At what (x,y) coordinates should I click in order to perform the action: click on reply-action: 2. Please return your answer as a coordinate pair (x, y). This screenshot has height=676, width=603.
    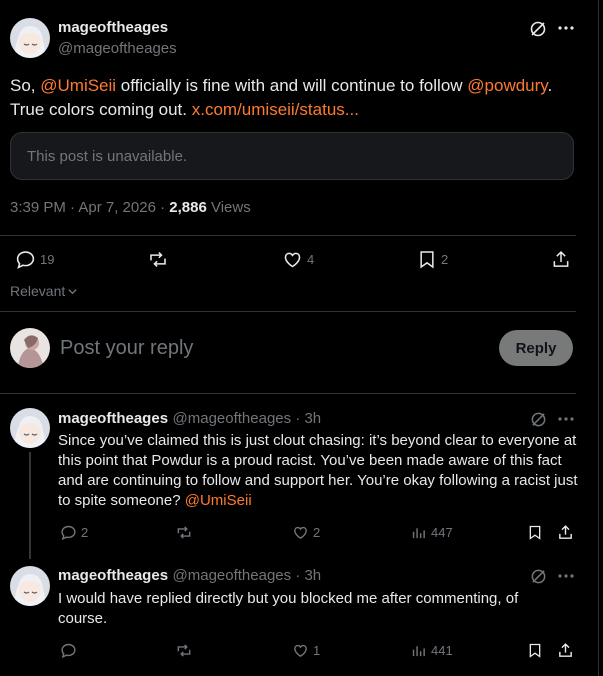
    Looking at the image, I should click on (74, 532).